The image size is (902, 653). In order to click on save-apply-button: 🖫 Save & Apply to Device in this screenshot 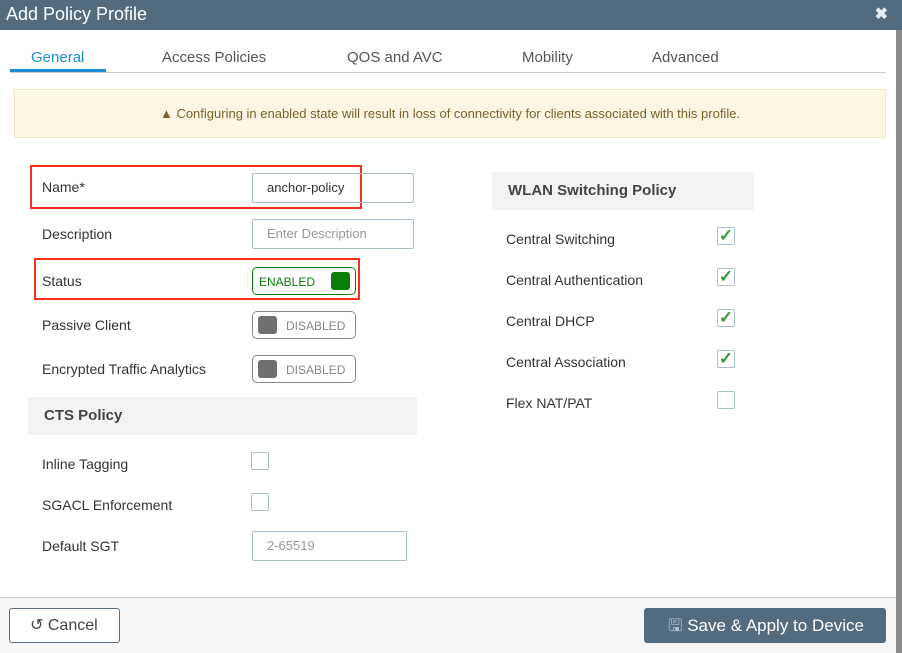, I will do `click(765, 625)`.